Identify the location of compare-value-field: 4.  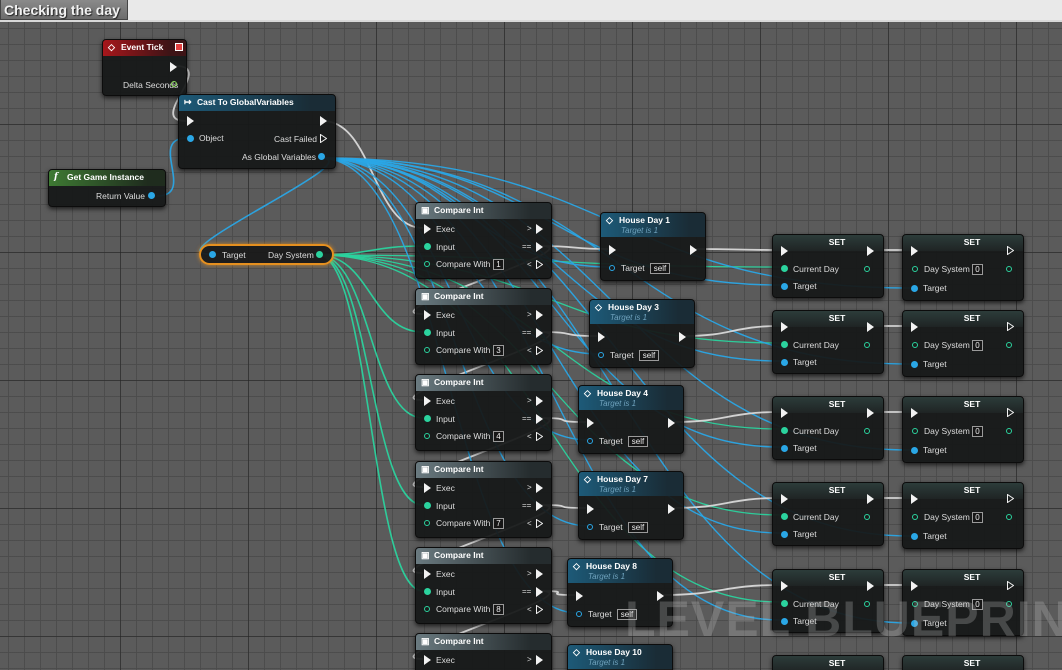
(498, 436).